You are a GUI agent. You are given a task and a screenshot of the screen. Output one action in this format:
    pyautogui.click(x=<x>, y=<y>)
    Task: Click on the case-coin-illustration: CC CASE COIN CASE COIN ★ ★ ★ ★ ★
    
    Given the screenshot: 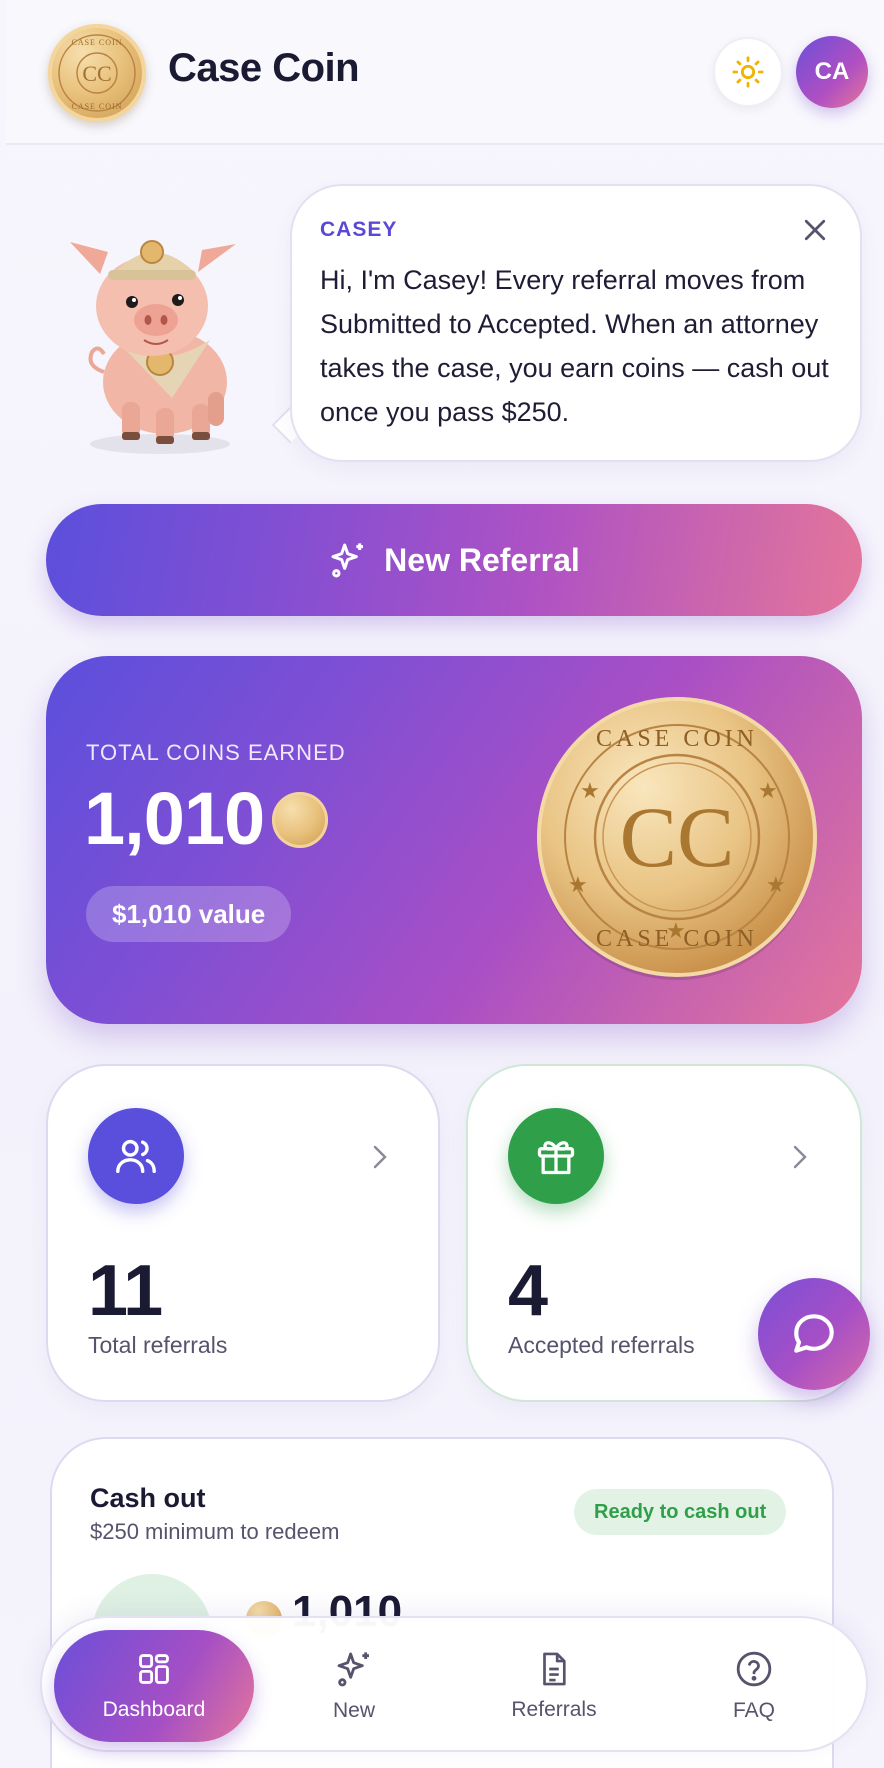 What is the action you would take?
    pyautogui.click(x=677, y=838)
    